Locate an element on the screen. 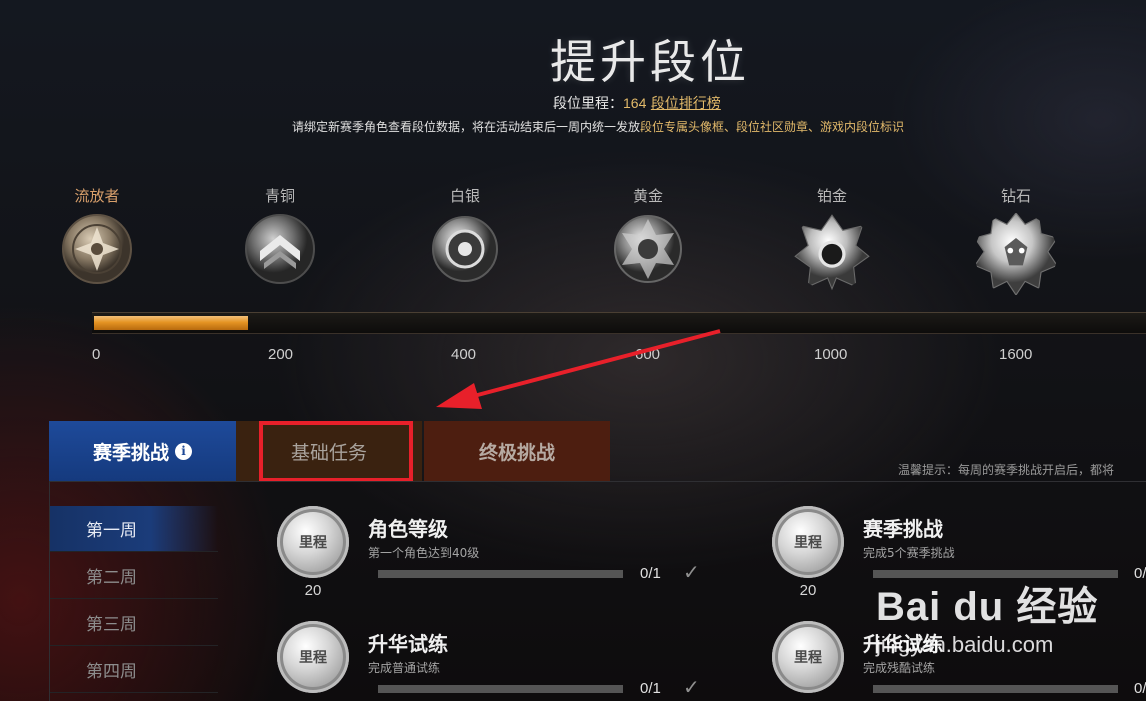  tab-label: 赛季挑战 is located at coordinates (130, 452).